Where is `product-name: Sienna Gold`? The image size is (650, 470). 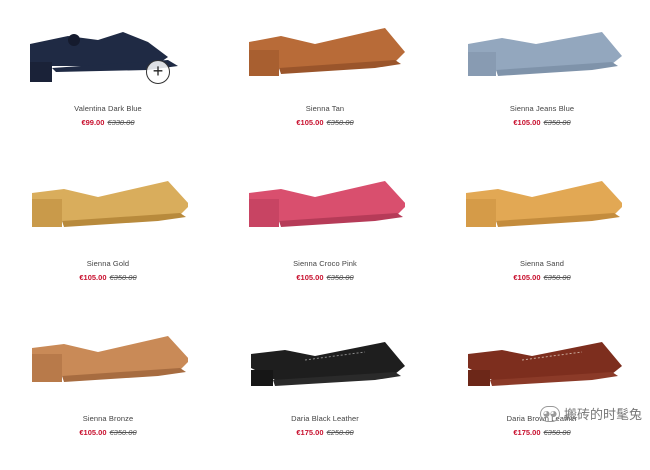 product-name: Sienna Gold is located at coordinates (108, 263).